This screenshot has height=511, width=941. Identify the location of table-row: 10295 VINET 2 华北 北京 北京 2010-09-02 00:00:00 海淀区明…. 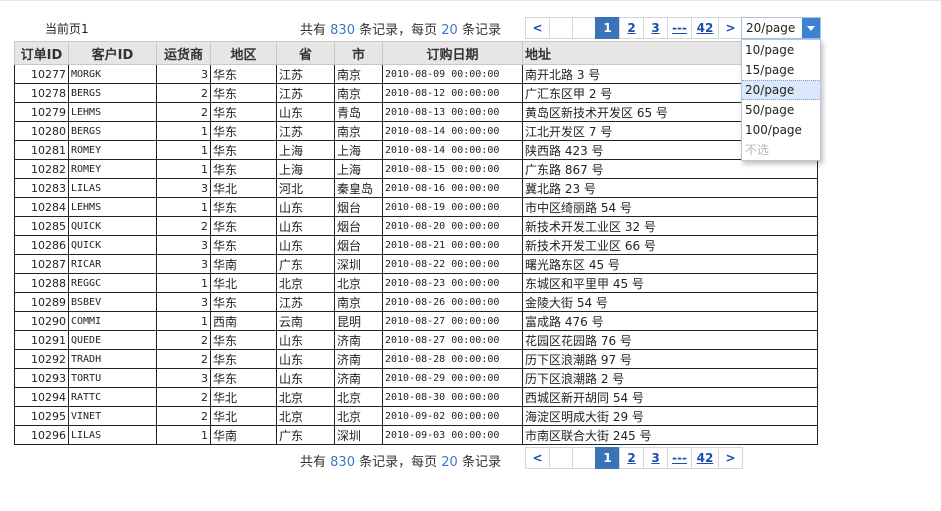
(416, 416).